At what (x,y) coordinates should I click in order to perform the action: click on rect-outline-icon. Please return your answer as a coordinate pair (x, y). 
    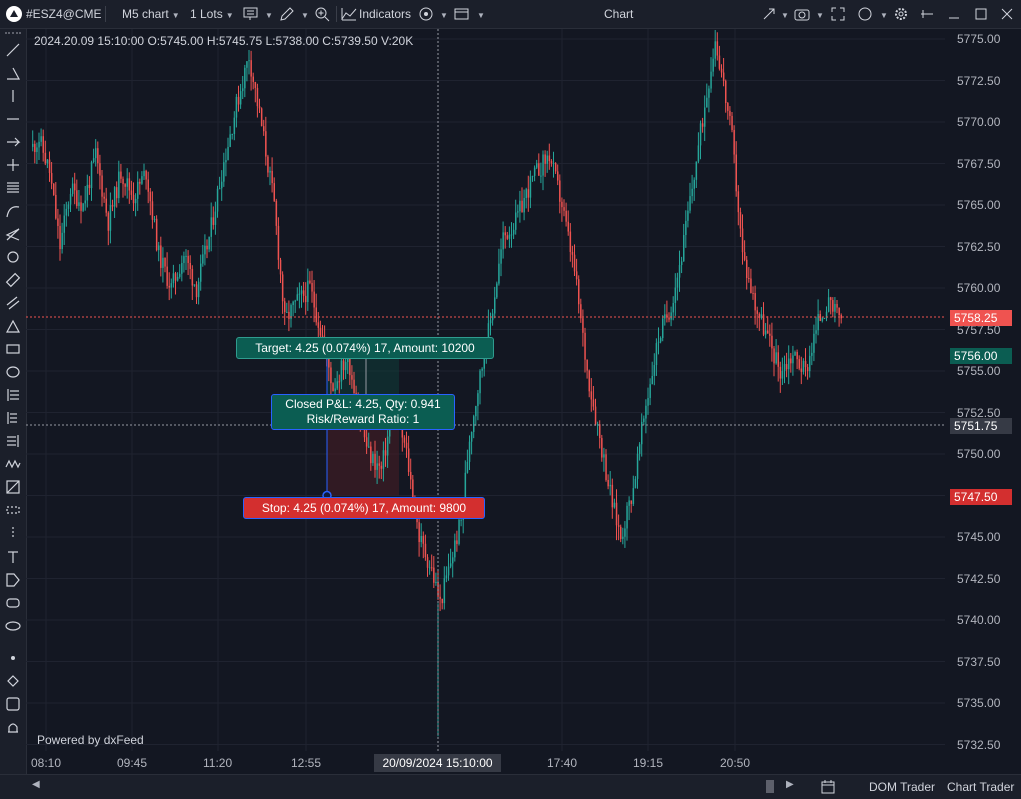
    Looking at the image, I should click on (13, 704).